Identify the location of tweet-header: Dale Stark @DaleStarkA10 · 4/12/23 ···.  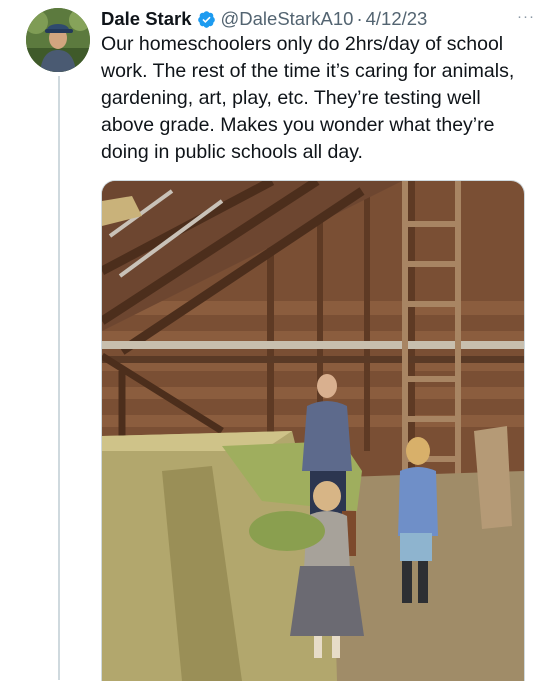
(322, 19).